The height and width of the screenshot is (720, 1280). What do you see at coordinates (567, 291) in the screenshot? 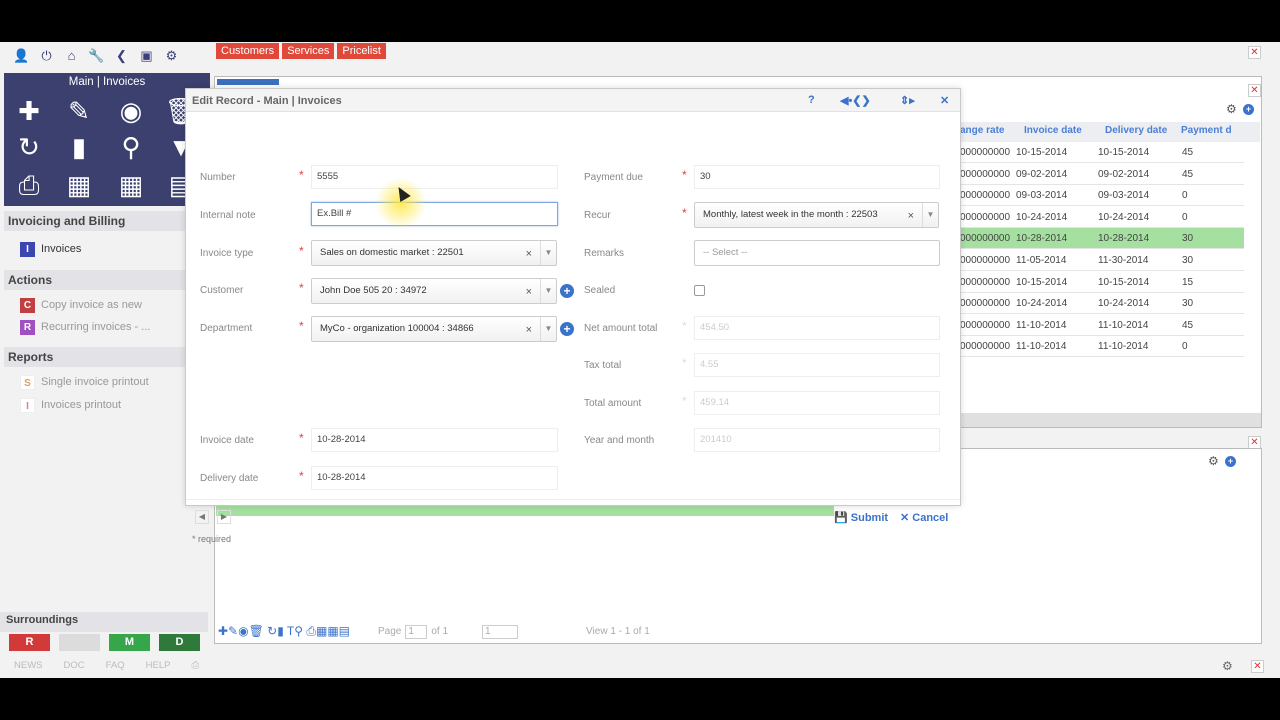
I see `add-customer-icon: +` at bounding box center [567, 291].